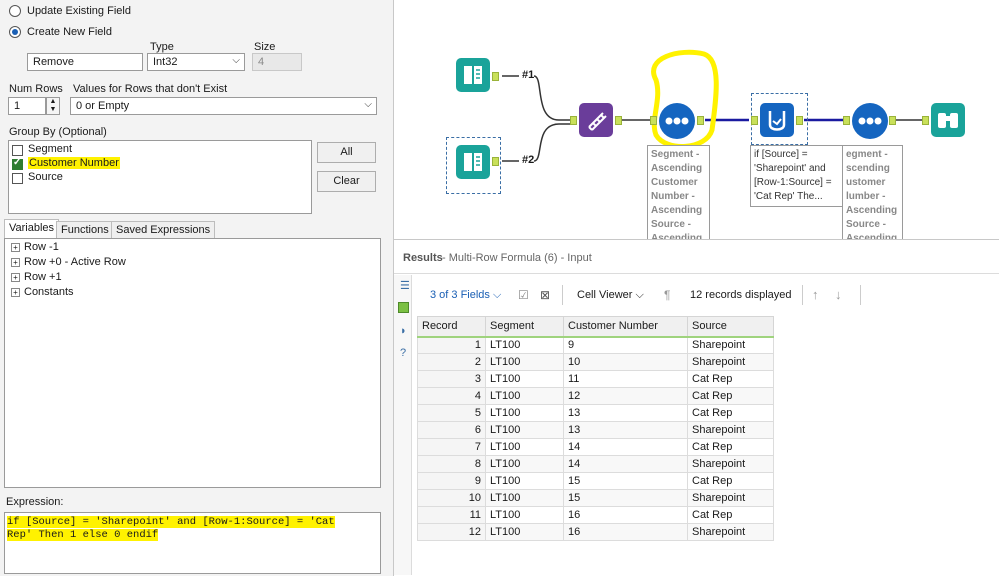 The image size is (999, 576). What do you see at coordinates (451, 447) in the screenshot?
I see `table-cell: 7` at bounding box center [451, 447].